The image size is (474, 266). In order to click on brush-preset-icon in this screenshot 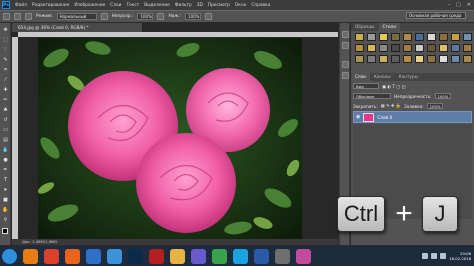, I will do `click(6, 16)`.